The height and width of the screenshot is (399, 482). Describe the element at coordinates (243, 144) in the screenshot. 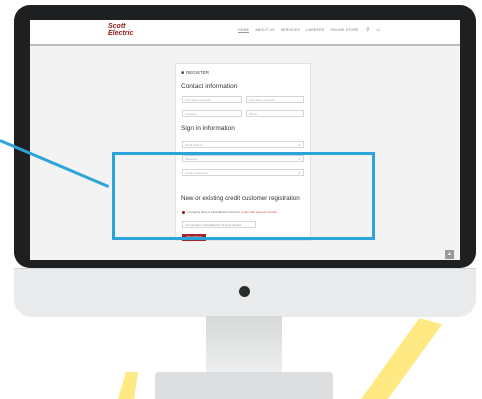

I see `email-field: Email address ▾` at that location.